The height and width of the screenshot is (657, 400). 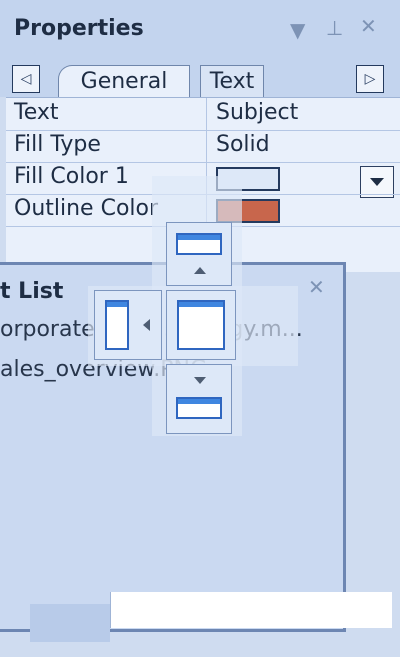 What do you see at coordinates (203, 164) in the screenshot?
I see `property-row: Fill Type Solid` at bounding box center [203, 164].